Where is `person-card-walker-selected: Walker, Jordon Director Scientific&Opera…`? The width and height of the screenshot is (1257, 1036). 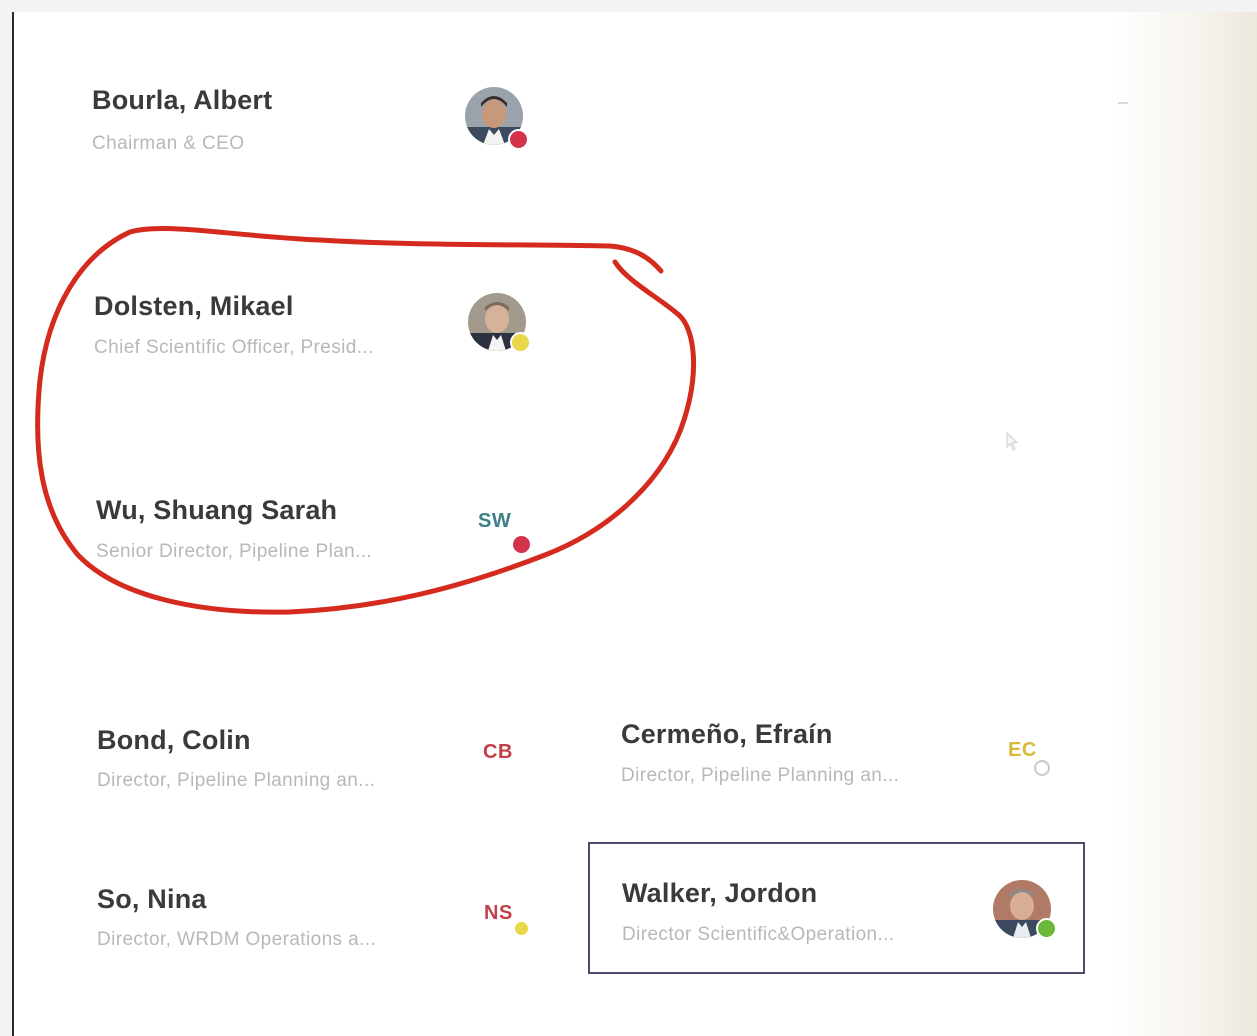
person-card-walker-selected: Walker, Jordon Director Scientific&Opera… is located at coordinates (836, 908).